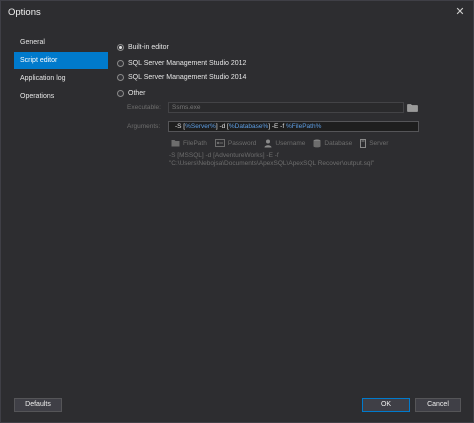  I want to click on browse-folder-icon, so click(412, 107).